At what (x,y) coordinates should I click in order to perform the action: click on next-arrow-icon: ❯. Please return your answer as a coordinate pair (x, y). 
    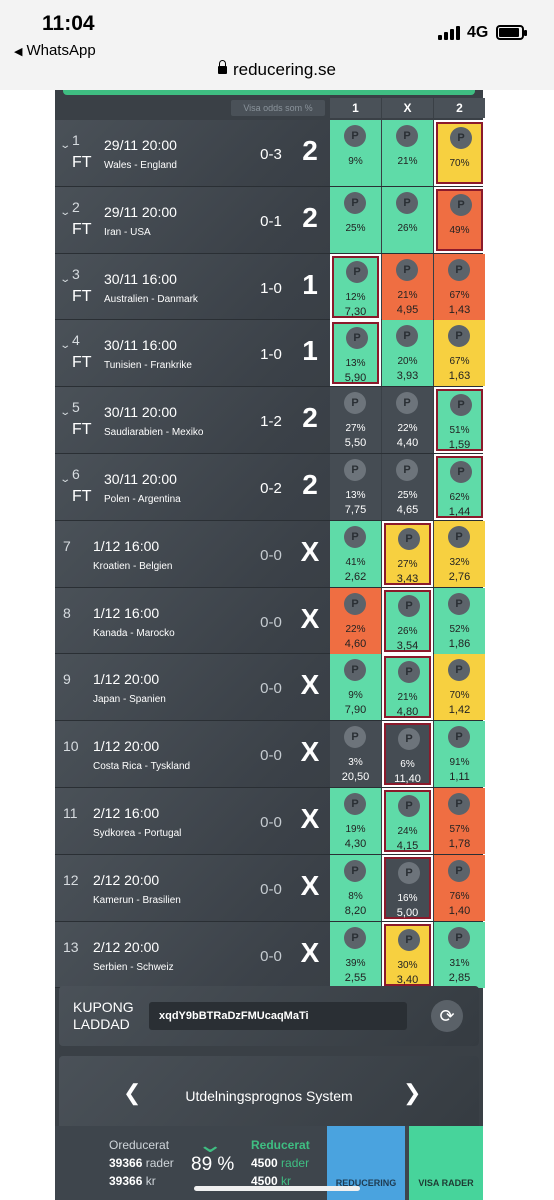
    Looking at the image, I should click on (412, 1093).